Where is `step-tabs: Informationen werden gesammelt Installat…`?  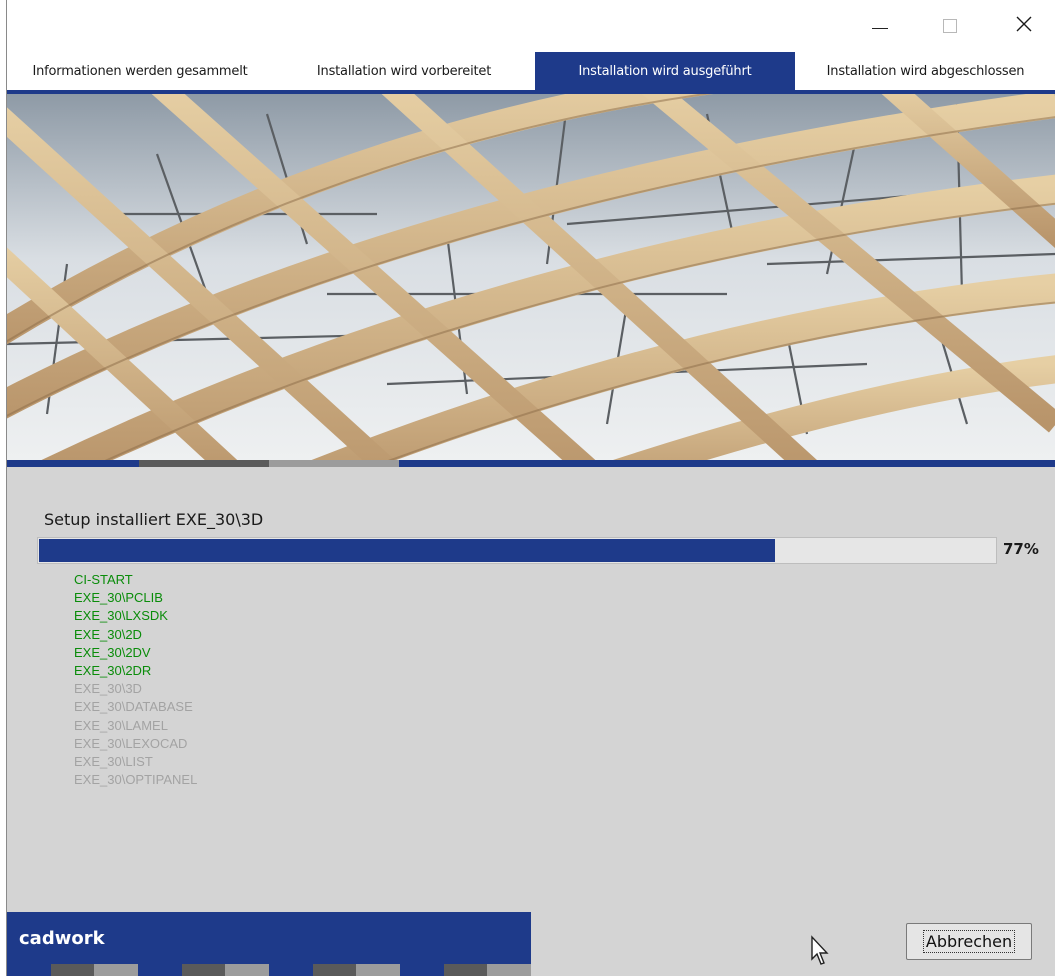 step-tabs: Informationen werden gesammelt Installat… is located at coordinates (531, 71).